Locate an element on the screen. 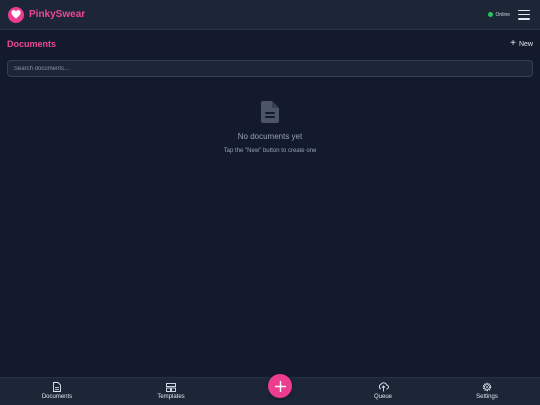 This screenshot has width=540, height=405. heart-logo-icon is located at coordinates (16, 14).